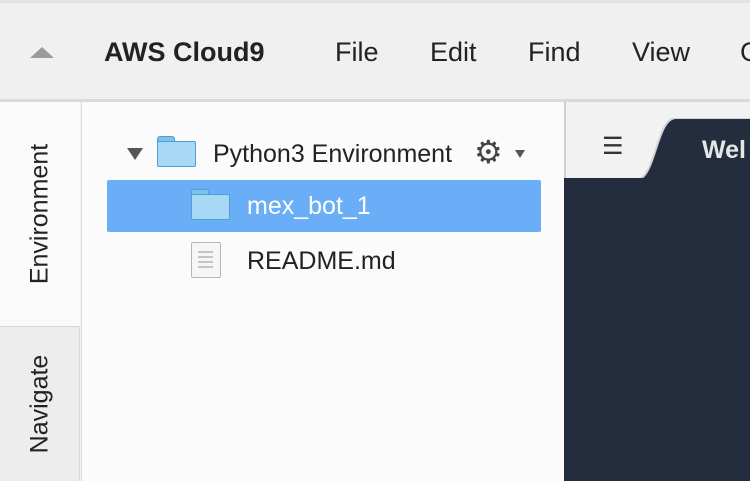 The height and width of the screenshot is (481, 750). Describe the element at coordinates (554, 52) in the screenshot. I see `menu-find: Find` at that location.